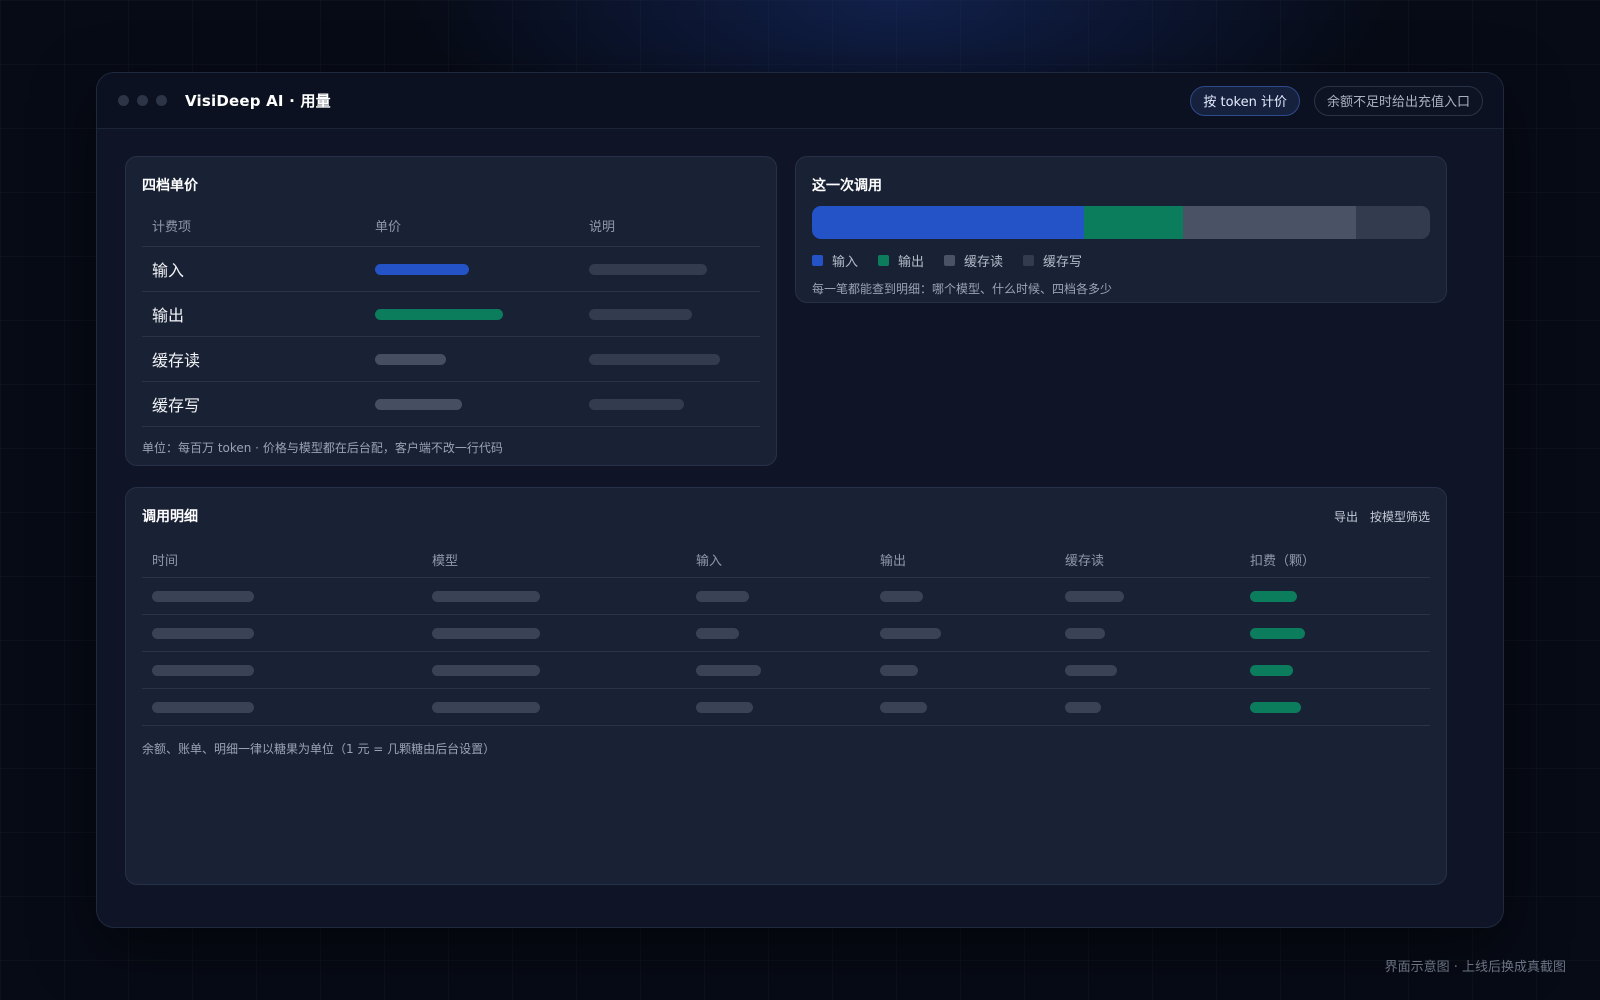 Image resolution: width=1600 pixels, height=1000 pixels. I want to click on pricing-table: 计费项 单价 说明 输入 输出 缓存读 缓存写, so click(451, 316).